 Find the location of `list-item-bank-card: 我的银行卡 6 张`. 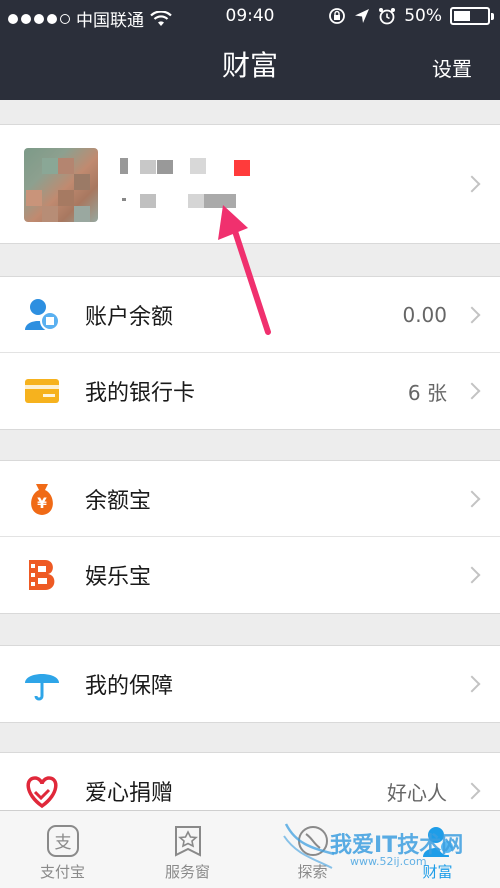

list-item-bank-card: 我的银行卡 6 张 is located at coordinates (250, 391).